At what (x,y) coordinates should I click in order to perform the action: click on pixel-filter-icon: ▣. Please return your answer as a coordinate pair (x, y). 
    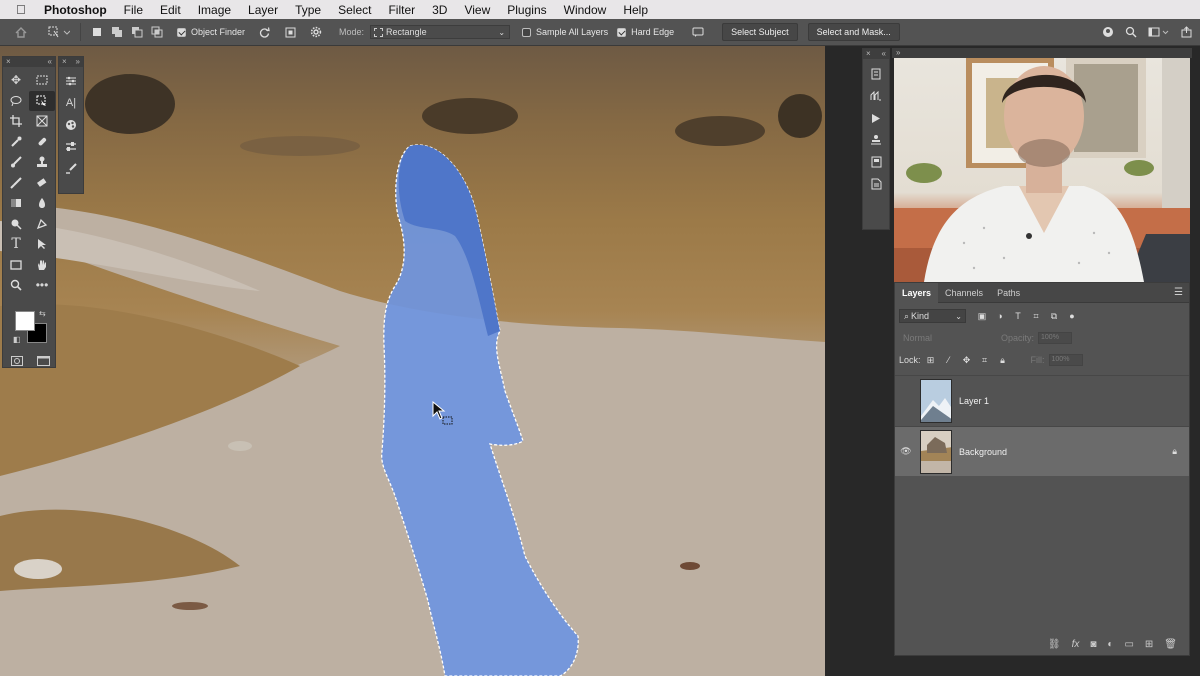
    Looking at the image, I should click on (982, 316).